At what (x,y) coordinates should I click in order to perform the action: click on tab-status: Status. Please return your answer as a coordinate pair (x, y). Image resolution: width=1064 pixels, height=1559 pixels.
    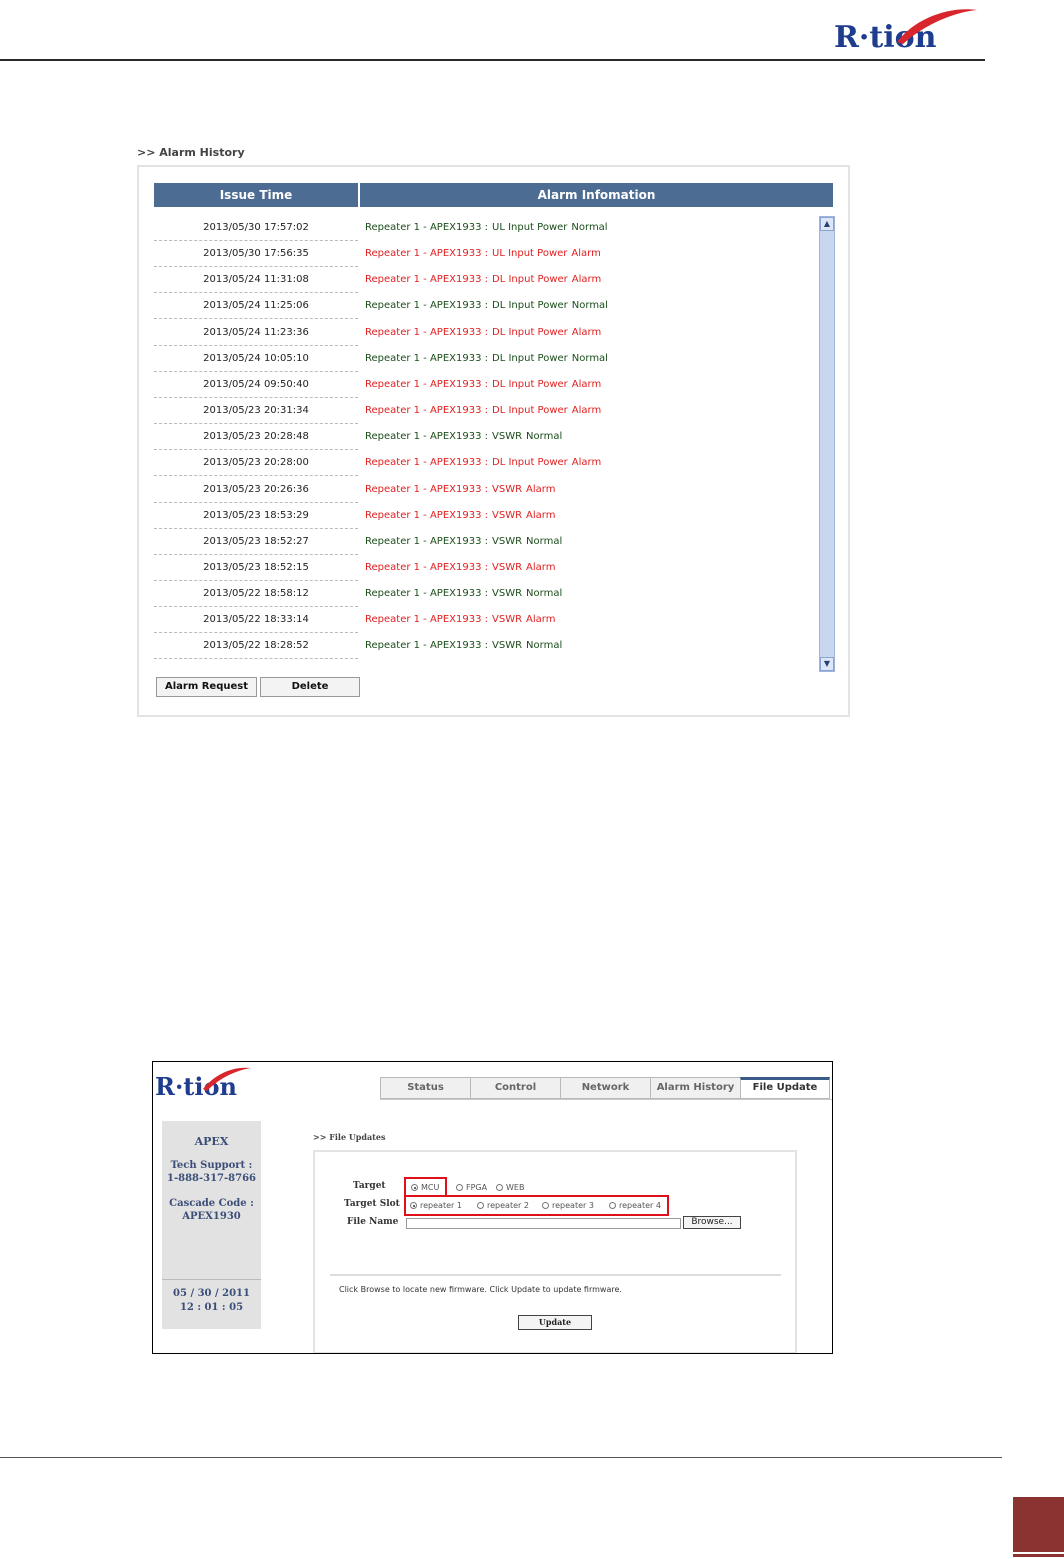
    Looking at the image, I should click on (425, 1088).